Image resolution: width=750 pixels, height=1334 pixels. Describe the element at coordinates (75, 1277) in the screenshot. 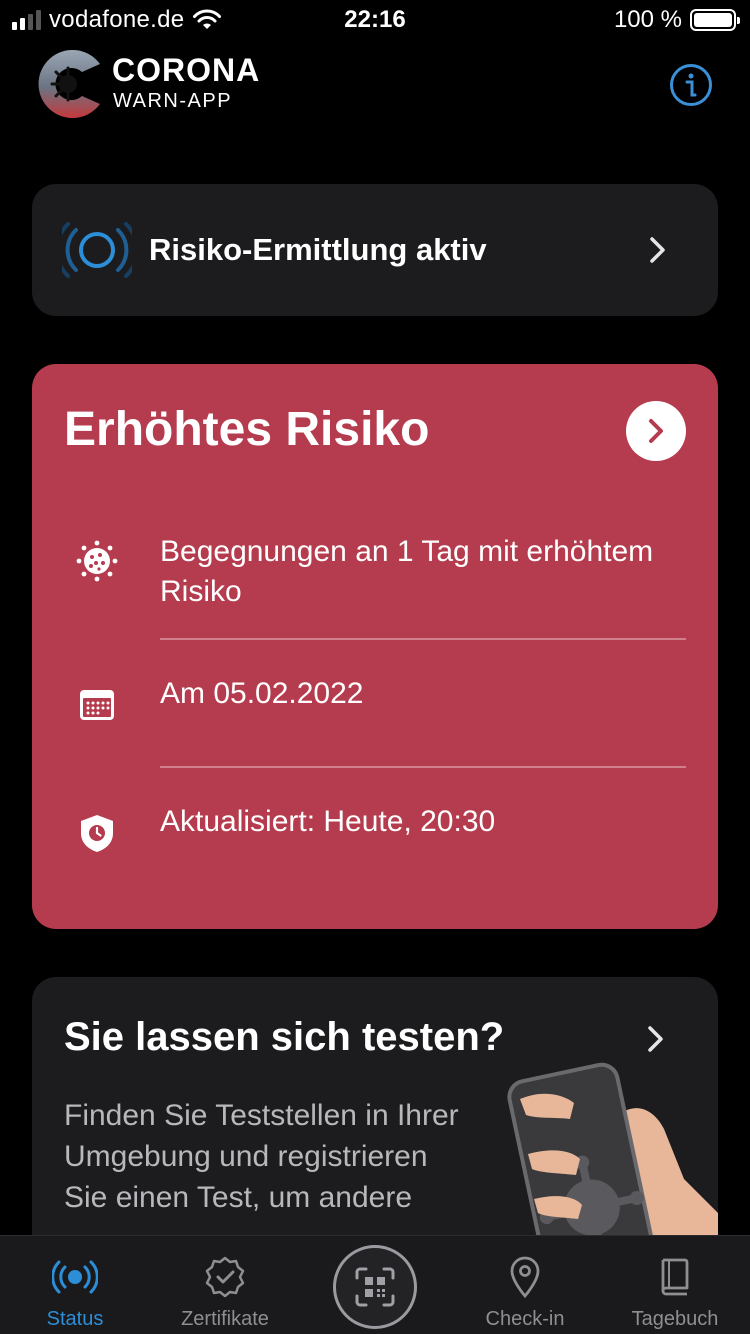

I see `status-waves-icon` at that location.